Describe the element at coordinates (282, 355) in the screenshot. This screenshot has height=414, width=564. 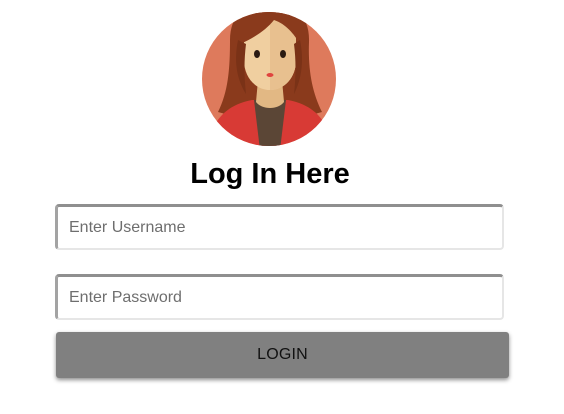
I see `login-button: LOGIN` at that location.